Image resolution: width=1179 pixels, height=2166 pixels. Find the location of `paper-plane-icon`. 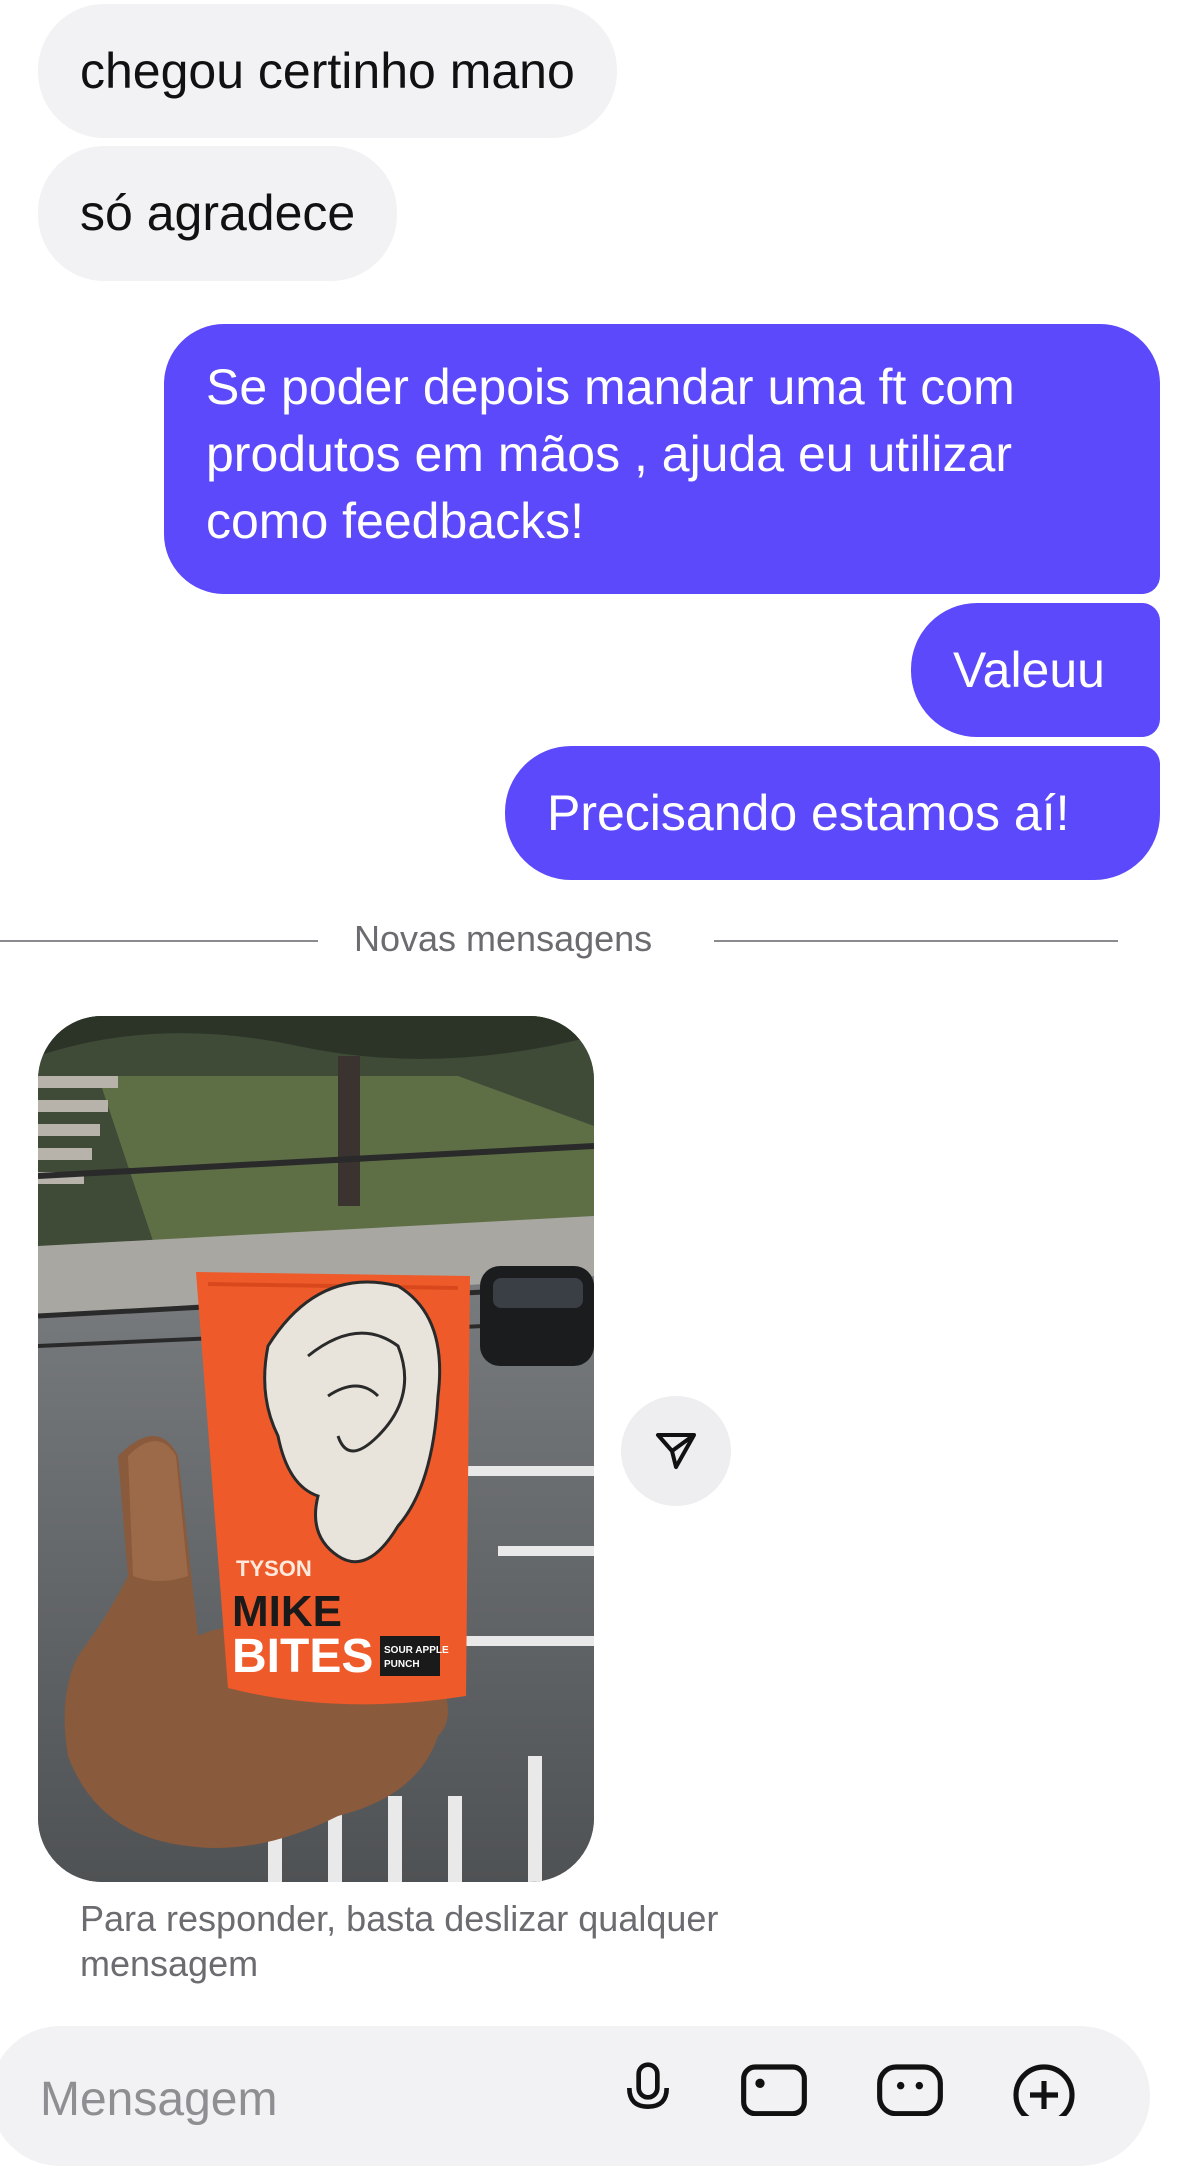

paper-plane-icon is located at coordinates (676, 1451).